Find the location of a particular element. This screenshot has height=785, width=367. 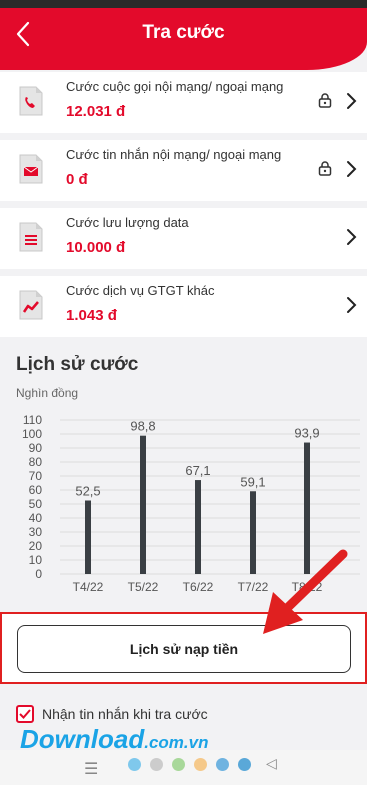

envelope-icon is located at coordinates (31, 169).